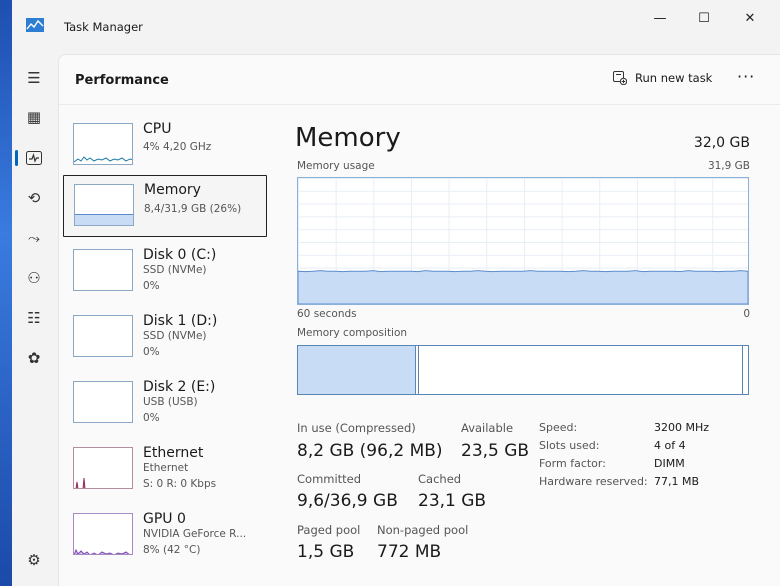  Describe the element at coordinates (180, 255) in the screenshot. I see `device-name: Disk 0 (C:)` at that location.